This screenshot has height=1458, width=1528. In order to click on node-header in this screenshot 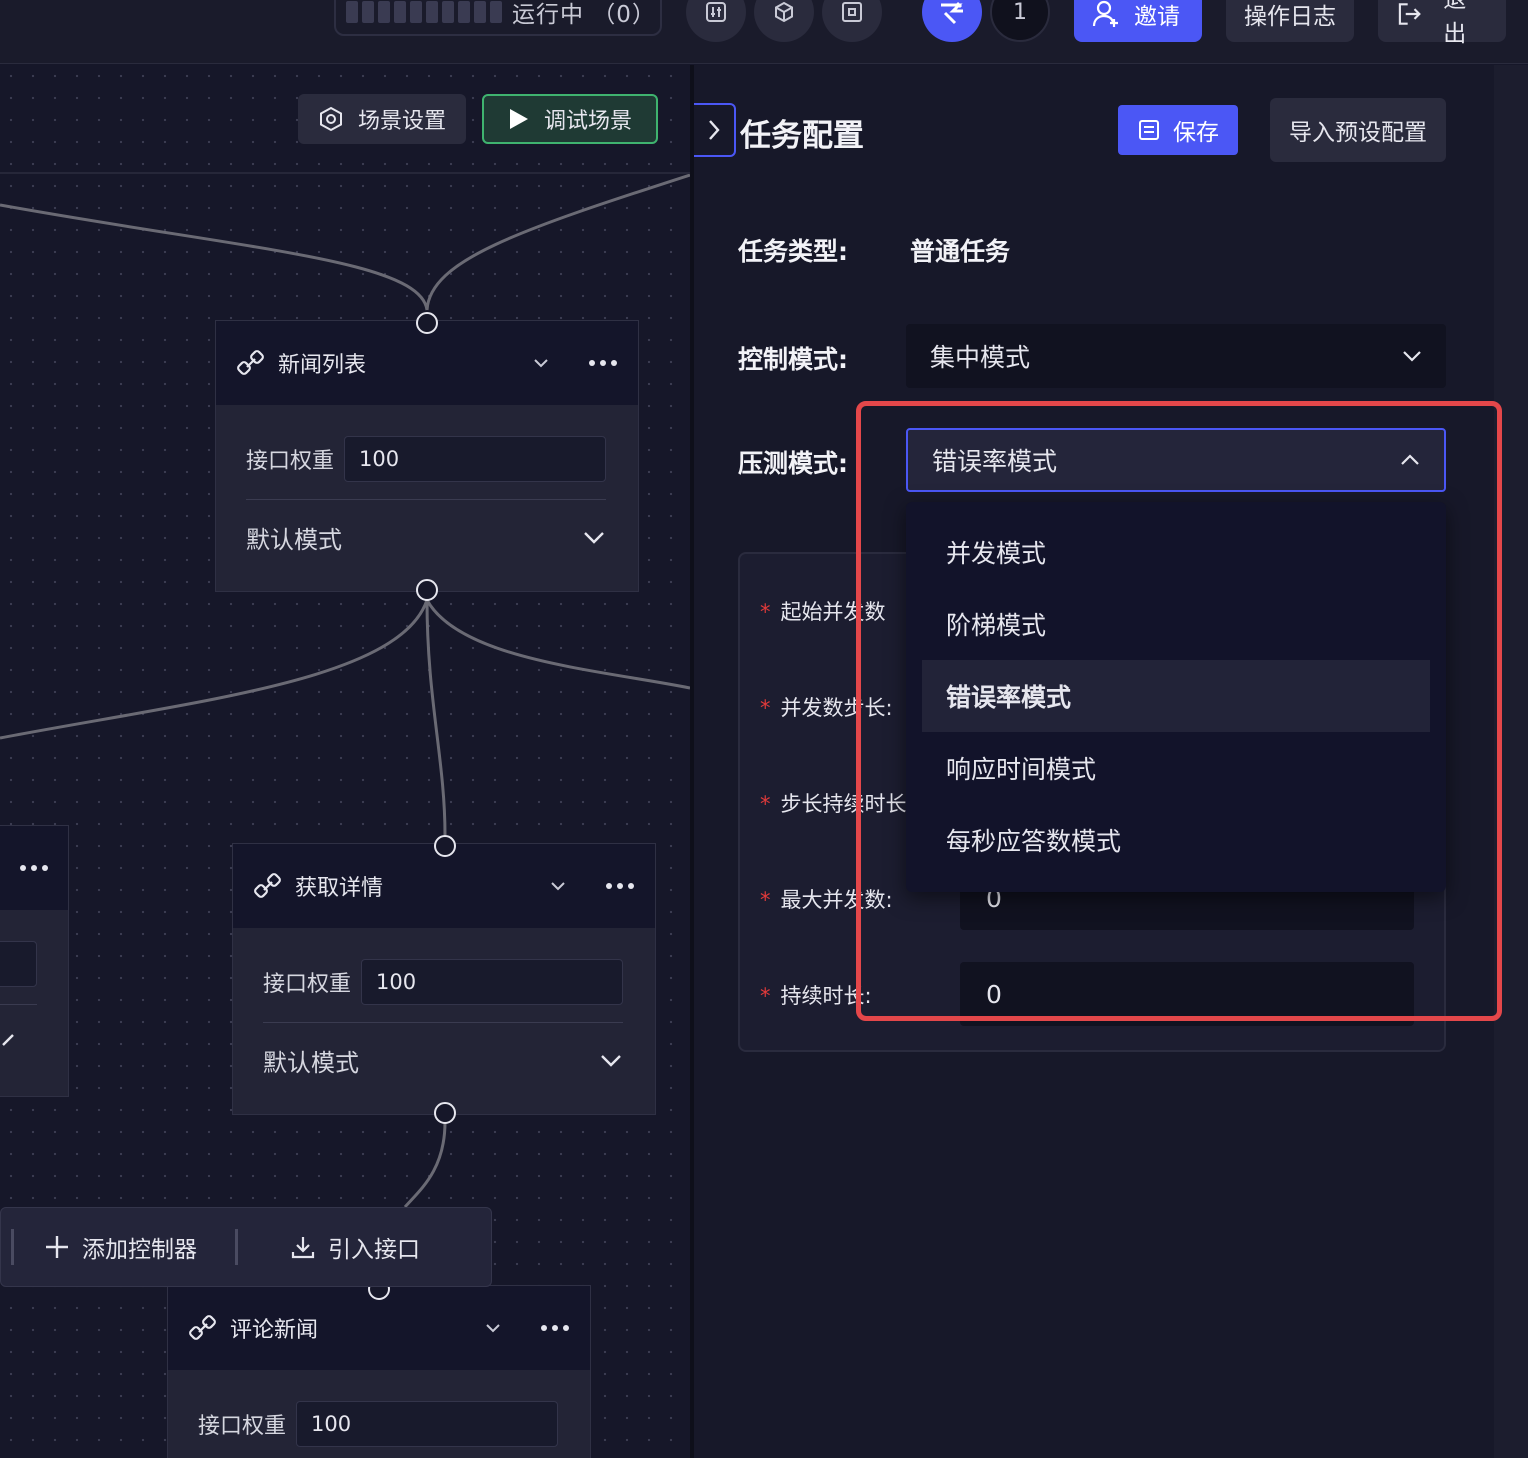, I will do `click(34, 868)`.